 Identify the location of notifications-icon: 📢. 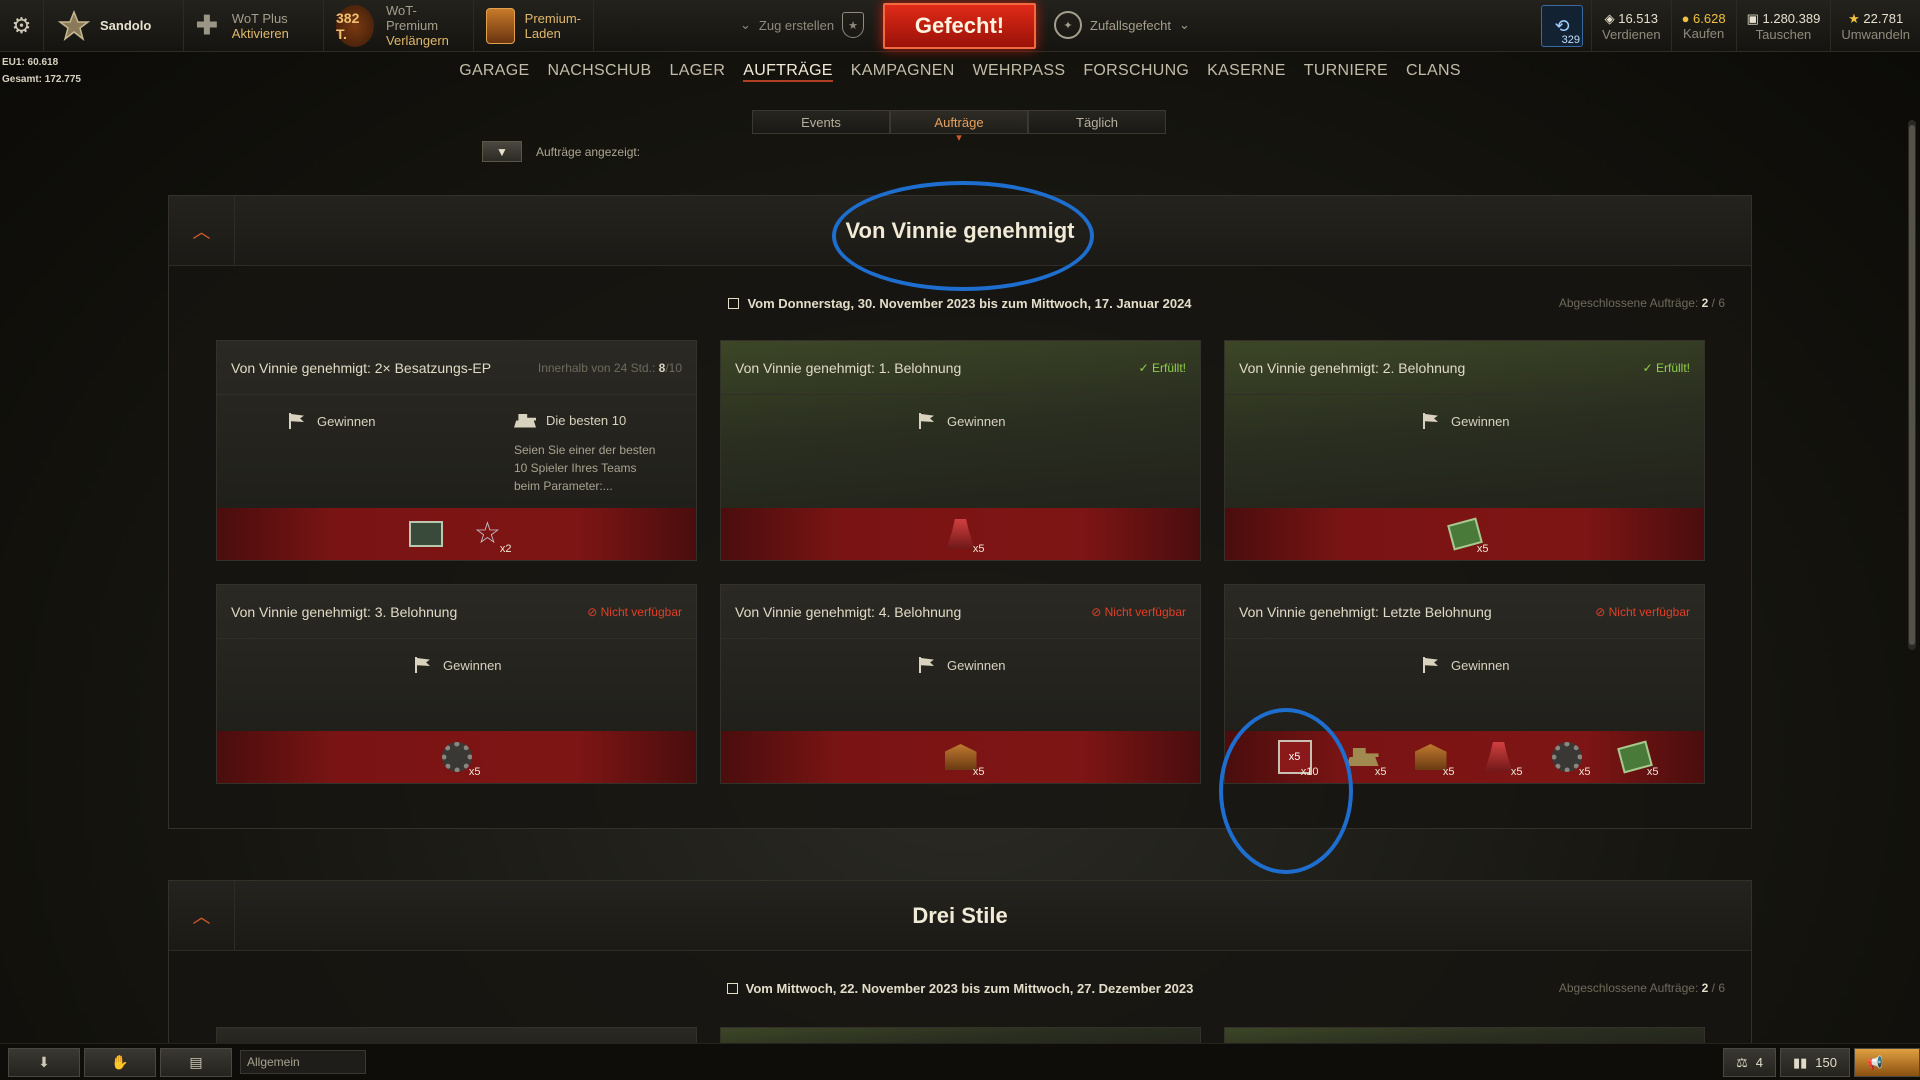
(1887, 1062).